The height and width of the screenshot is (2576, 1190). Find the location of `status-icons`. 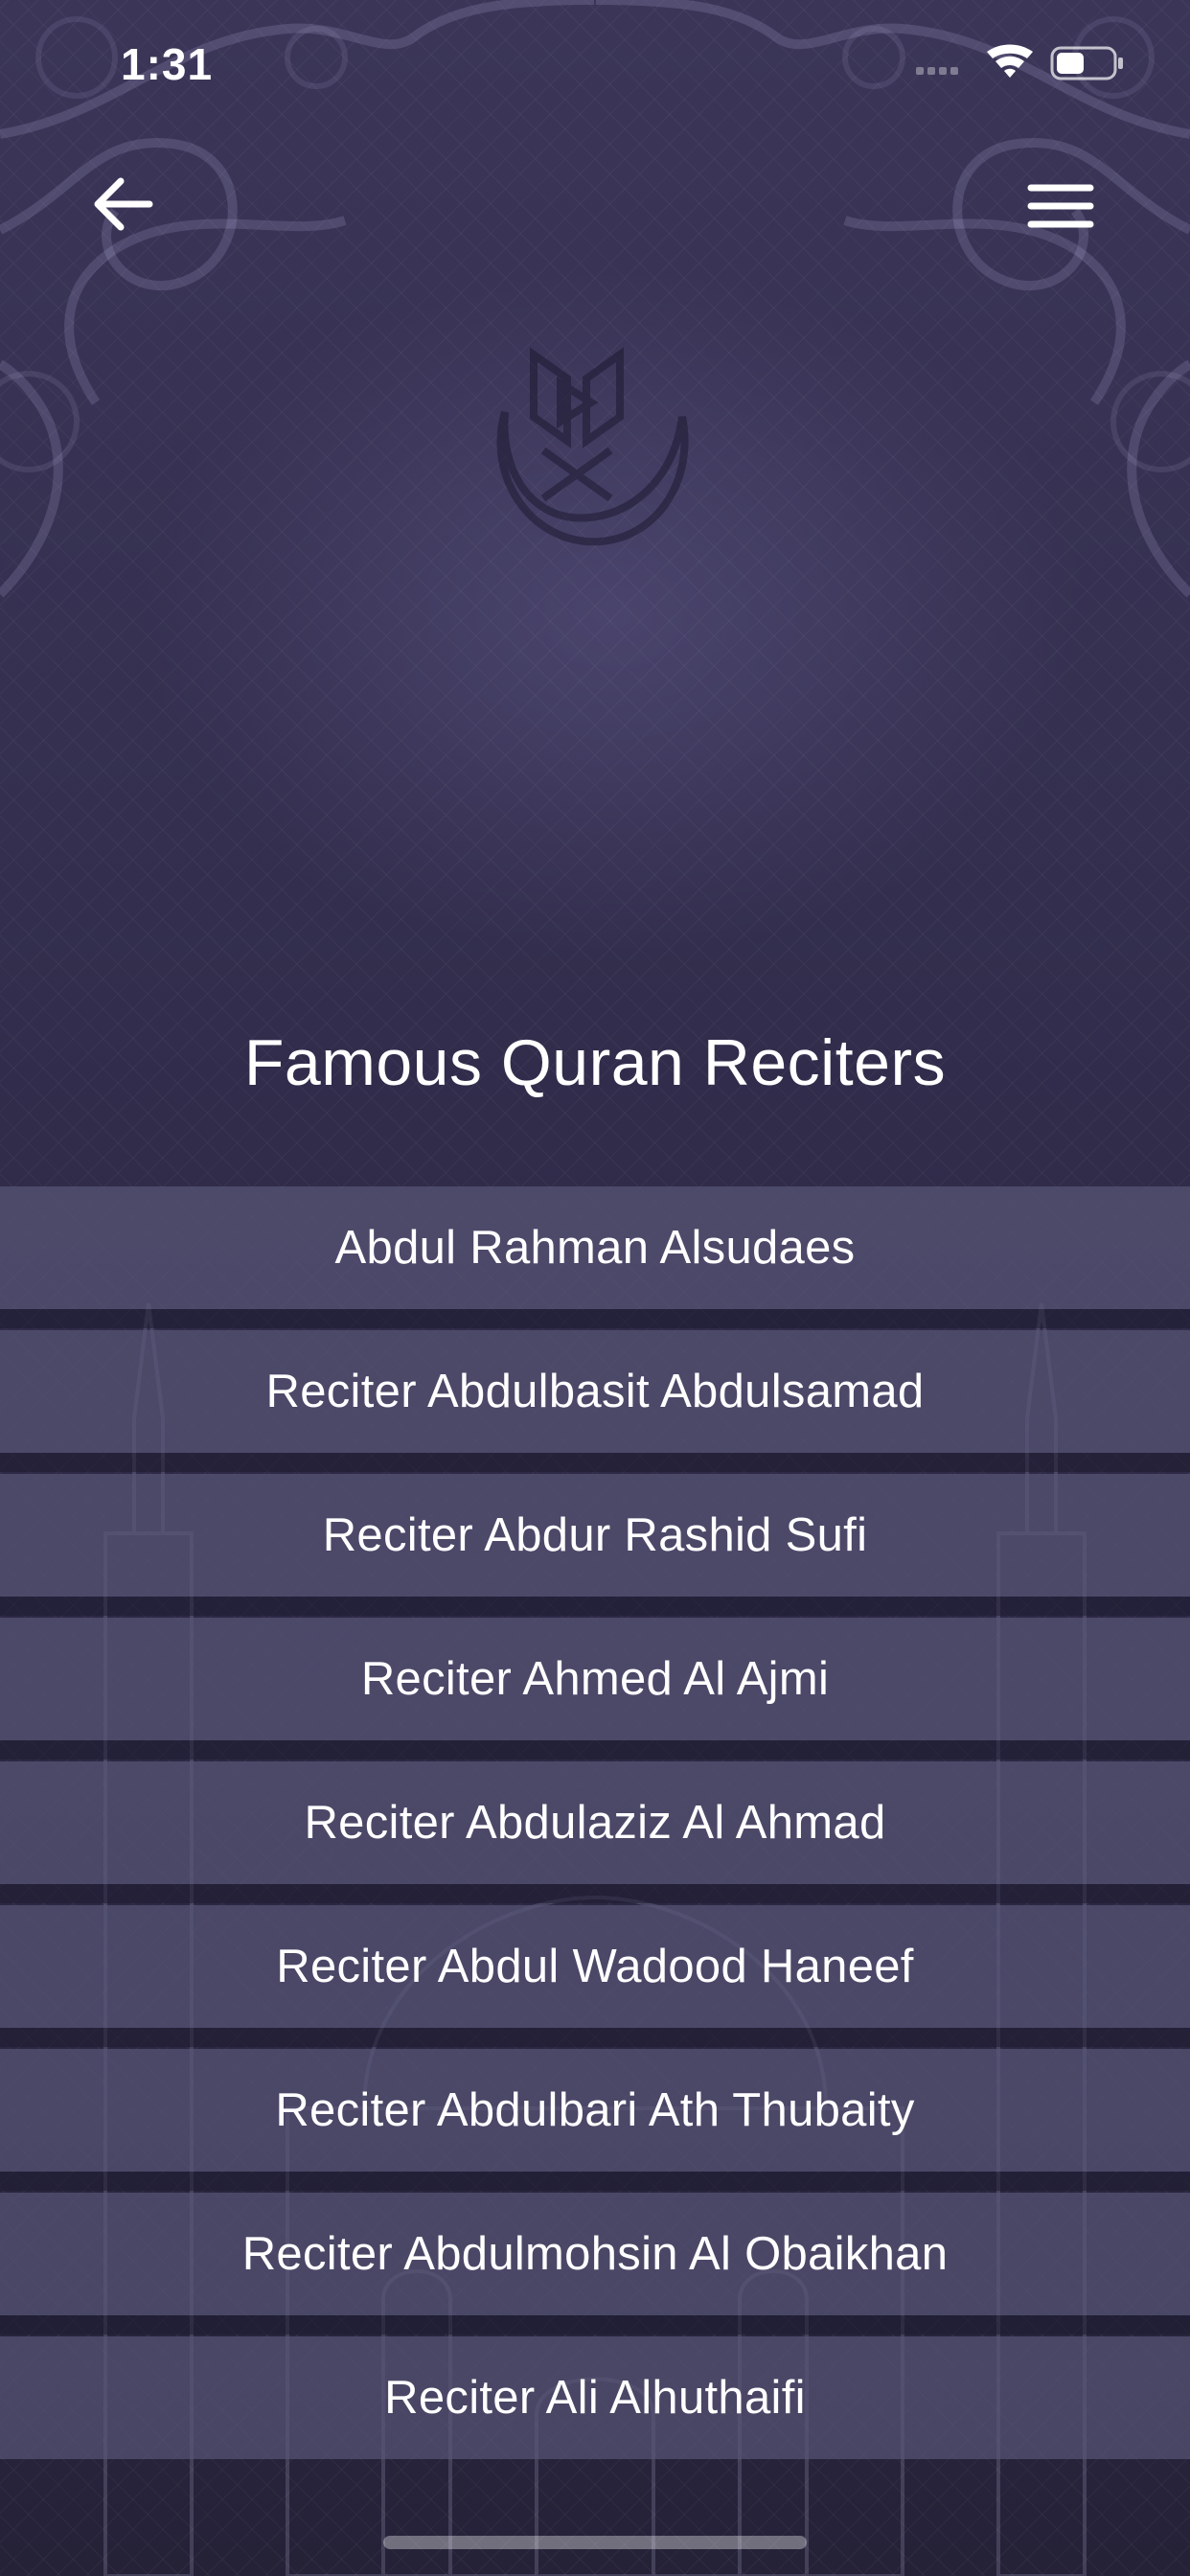

status-icons is located at coordinates (1019, 62).